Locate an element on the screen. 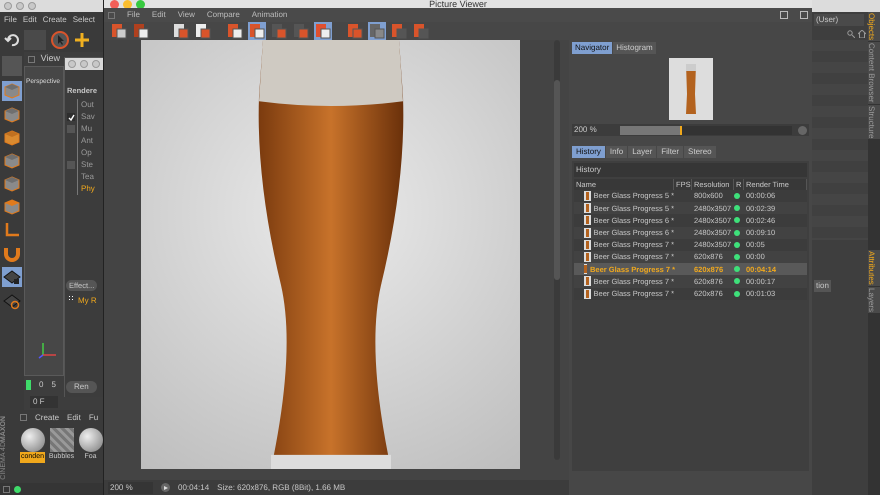  frame-marker-icon is located at coordinates (28, 385).